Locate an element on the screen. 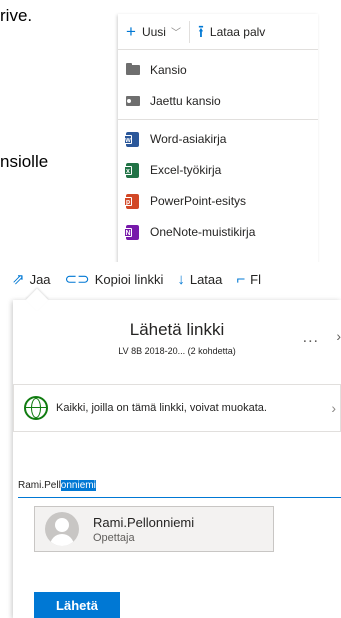 This screenshot has height=618, width=341. chevron-down-icon: ﹀ is located at coordinates (175, 33).